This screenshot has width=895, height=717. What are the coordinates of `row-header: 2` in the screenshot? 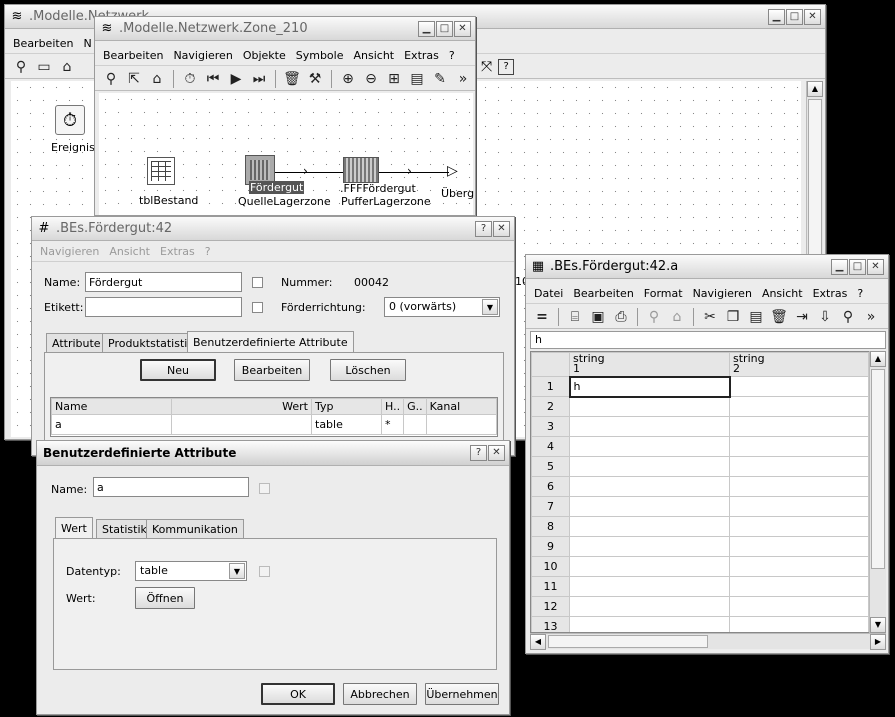 It's located at (550, 406).